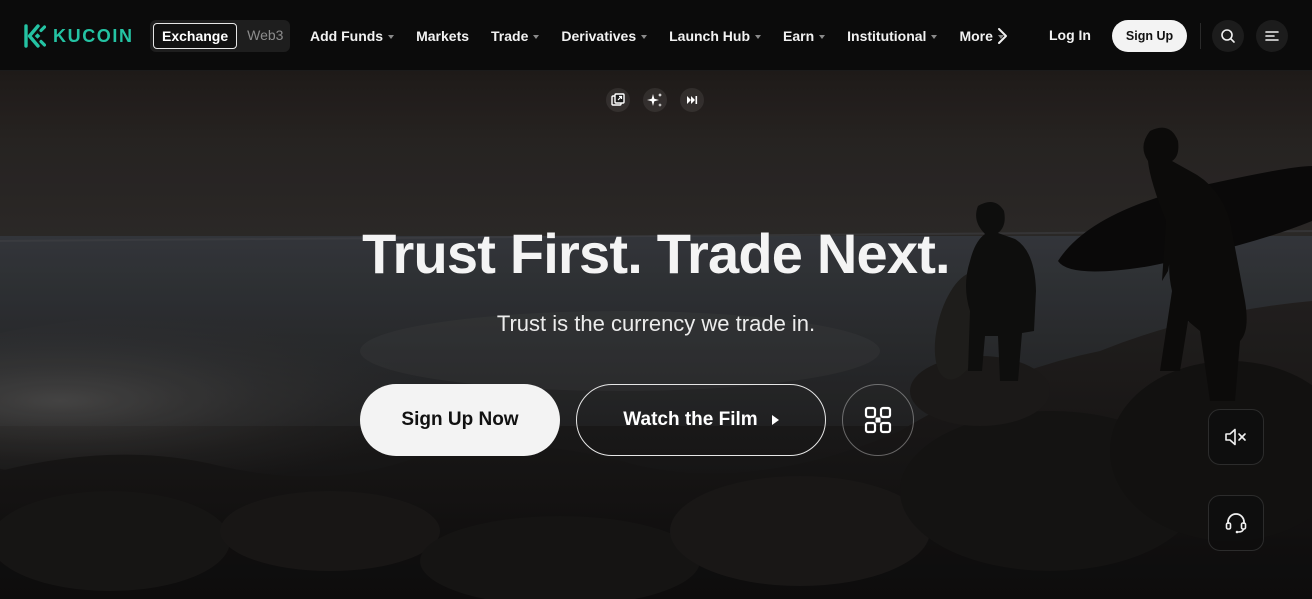  What do you see at coordinates (510, 35) in the screenshot?
I see `nav-label: Trade` at bounding box center [510, 35].